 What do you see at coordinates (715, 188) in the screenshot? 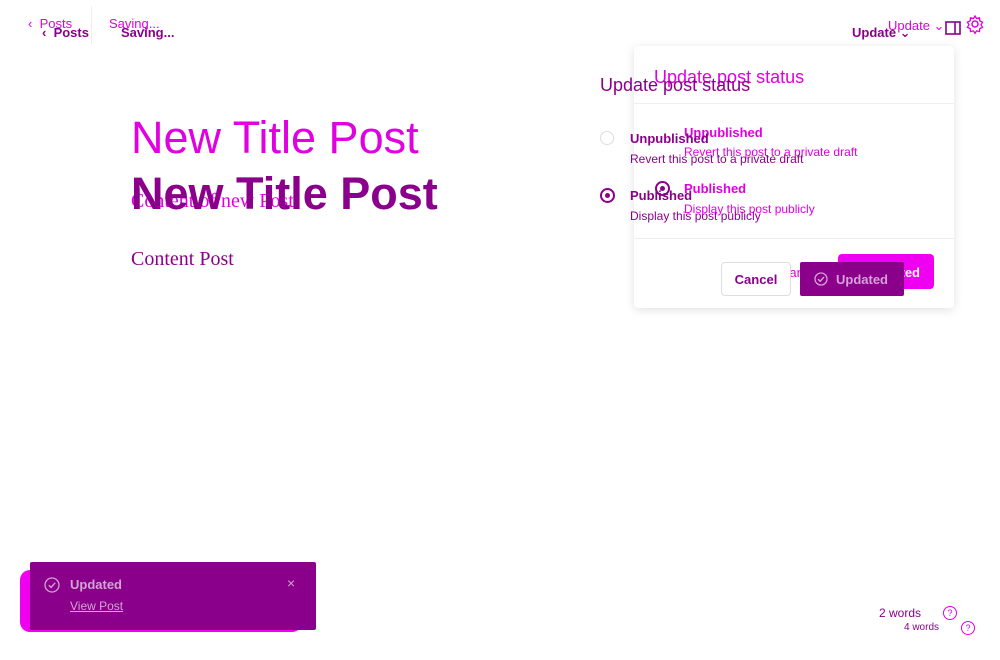
I see `option-published-ghost: Published` at bounding box center [715, 188].